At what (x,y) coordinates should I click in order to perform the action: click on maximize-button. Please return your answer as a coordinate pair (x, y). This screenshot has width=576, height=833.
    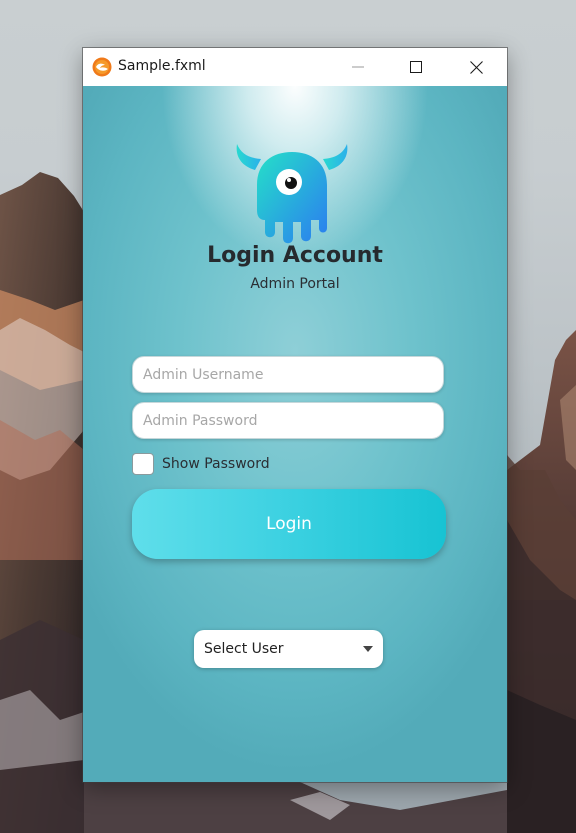
    Looking at the image, I should click on (416, 67).